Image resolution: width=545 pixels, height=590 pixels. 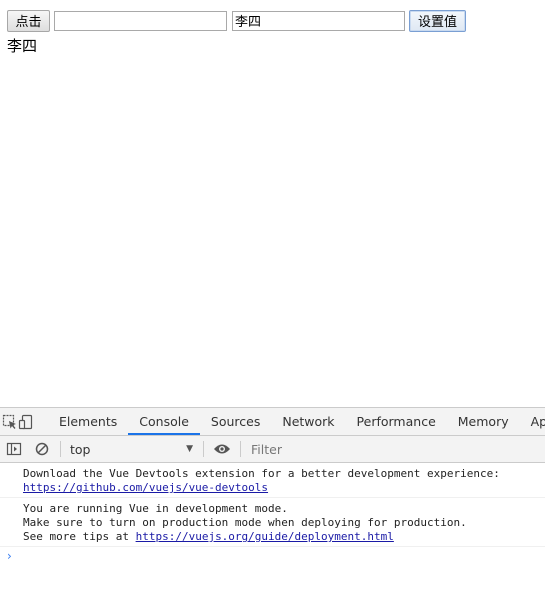 I want to click on tab-elements: Elements, so click(x=88, y=421).